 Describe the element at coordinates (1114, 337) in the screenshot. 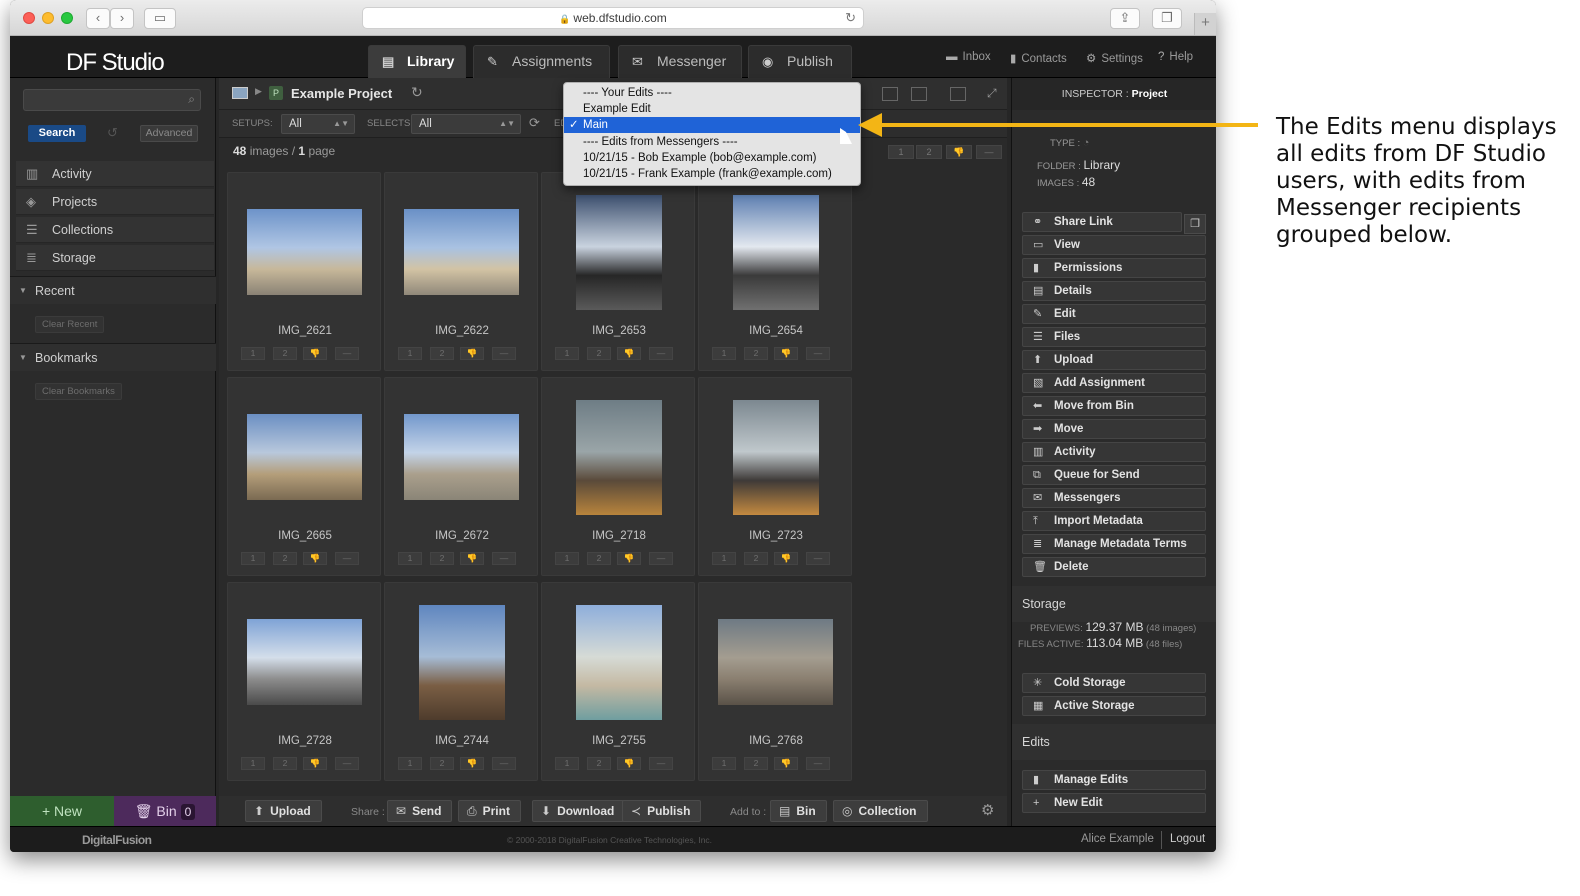

I see `files-button: ☰ Files` at that location.